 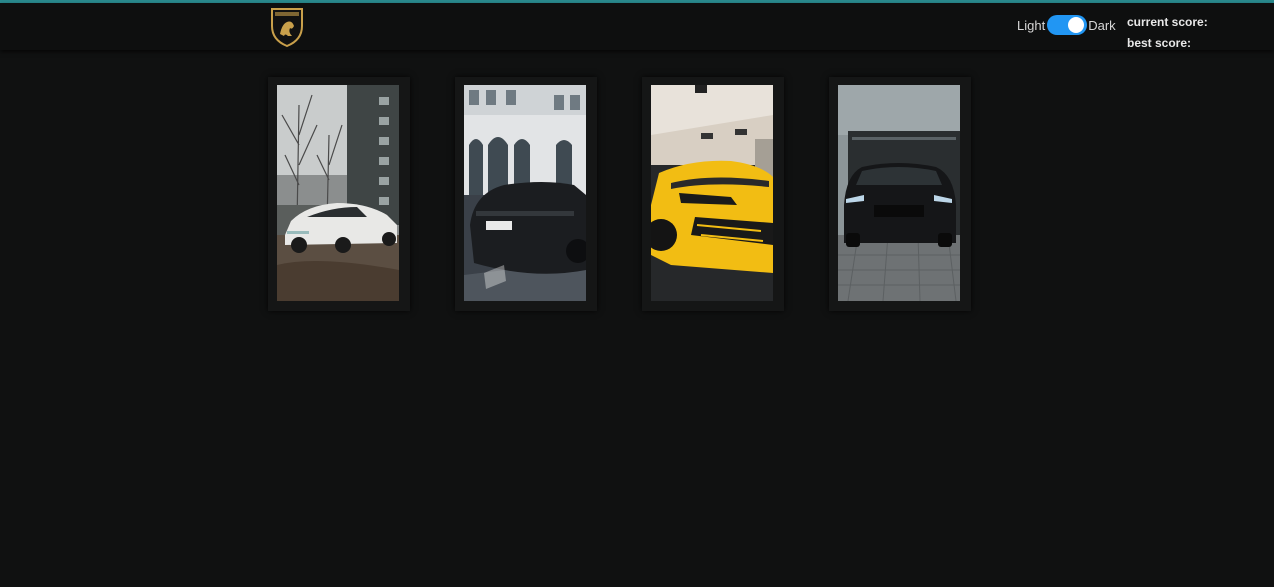 I want to click on lamborghini-logo-icon, so click(x=287, y=27).